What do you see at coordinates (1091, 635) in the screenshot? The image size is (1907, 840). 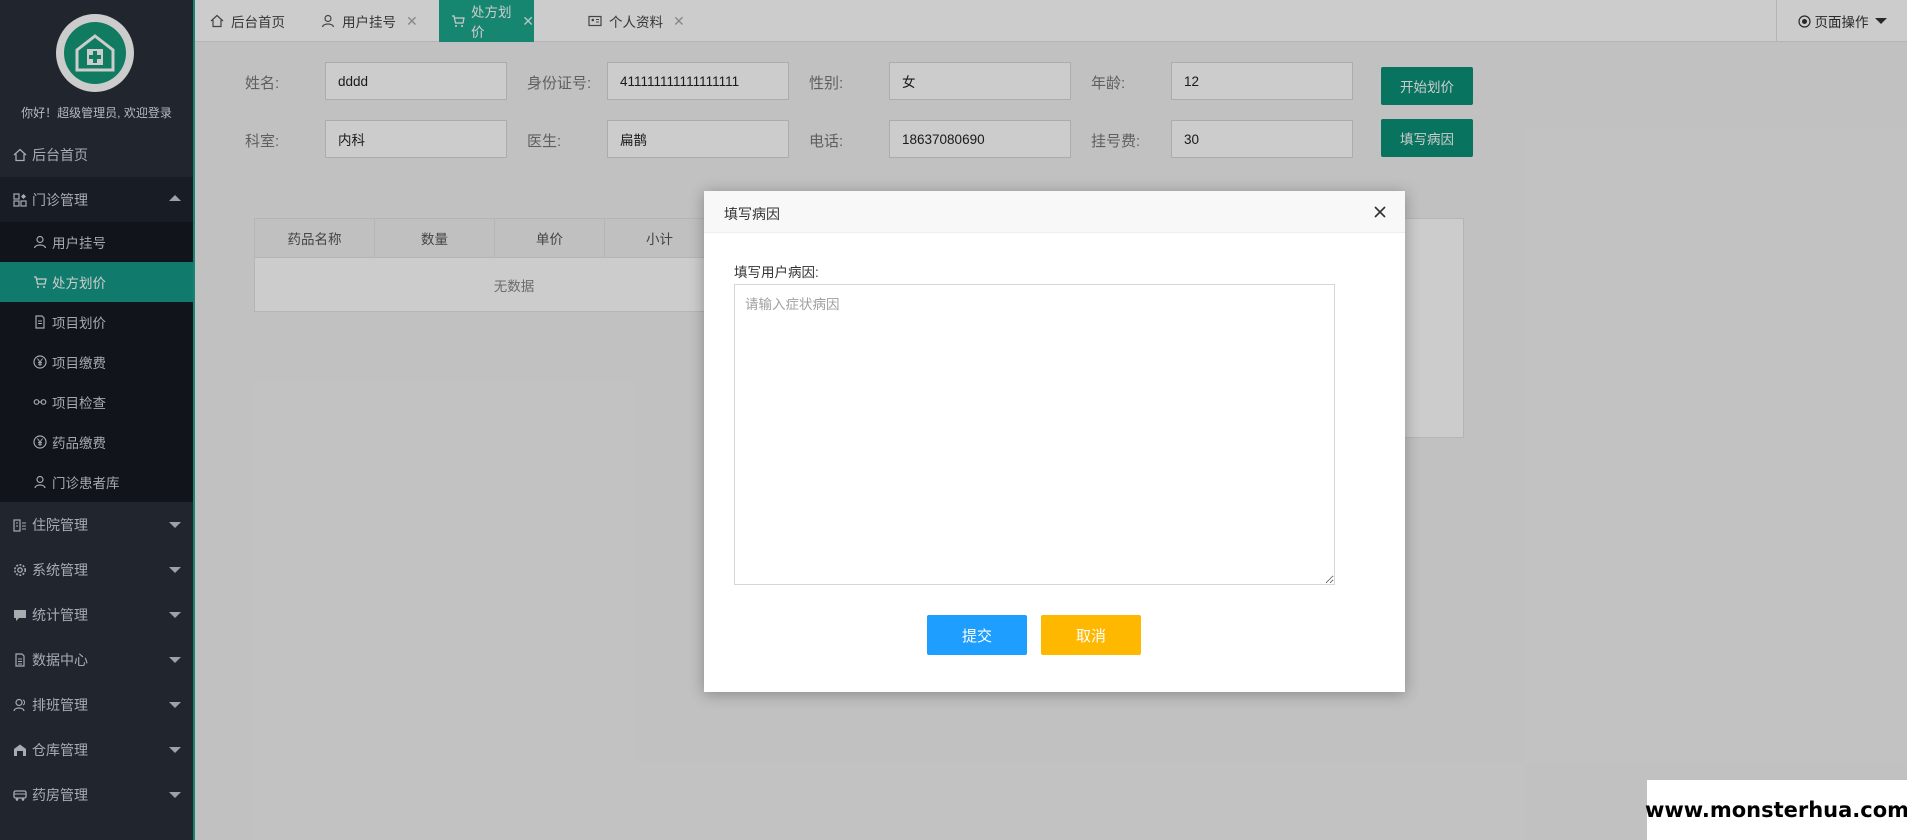 I see `cancel-button: 取消` at bounding box center [1091, 635].